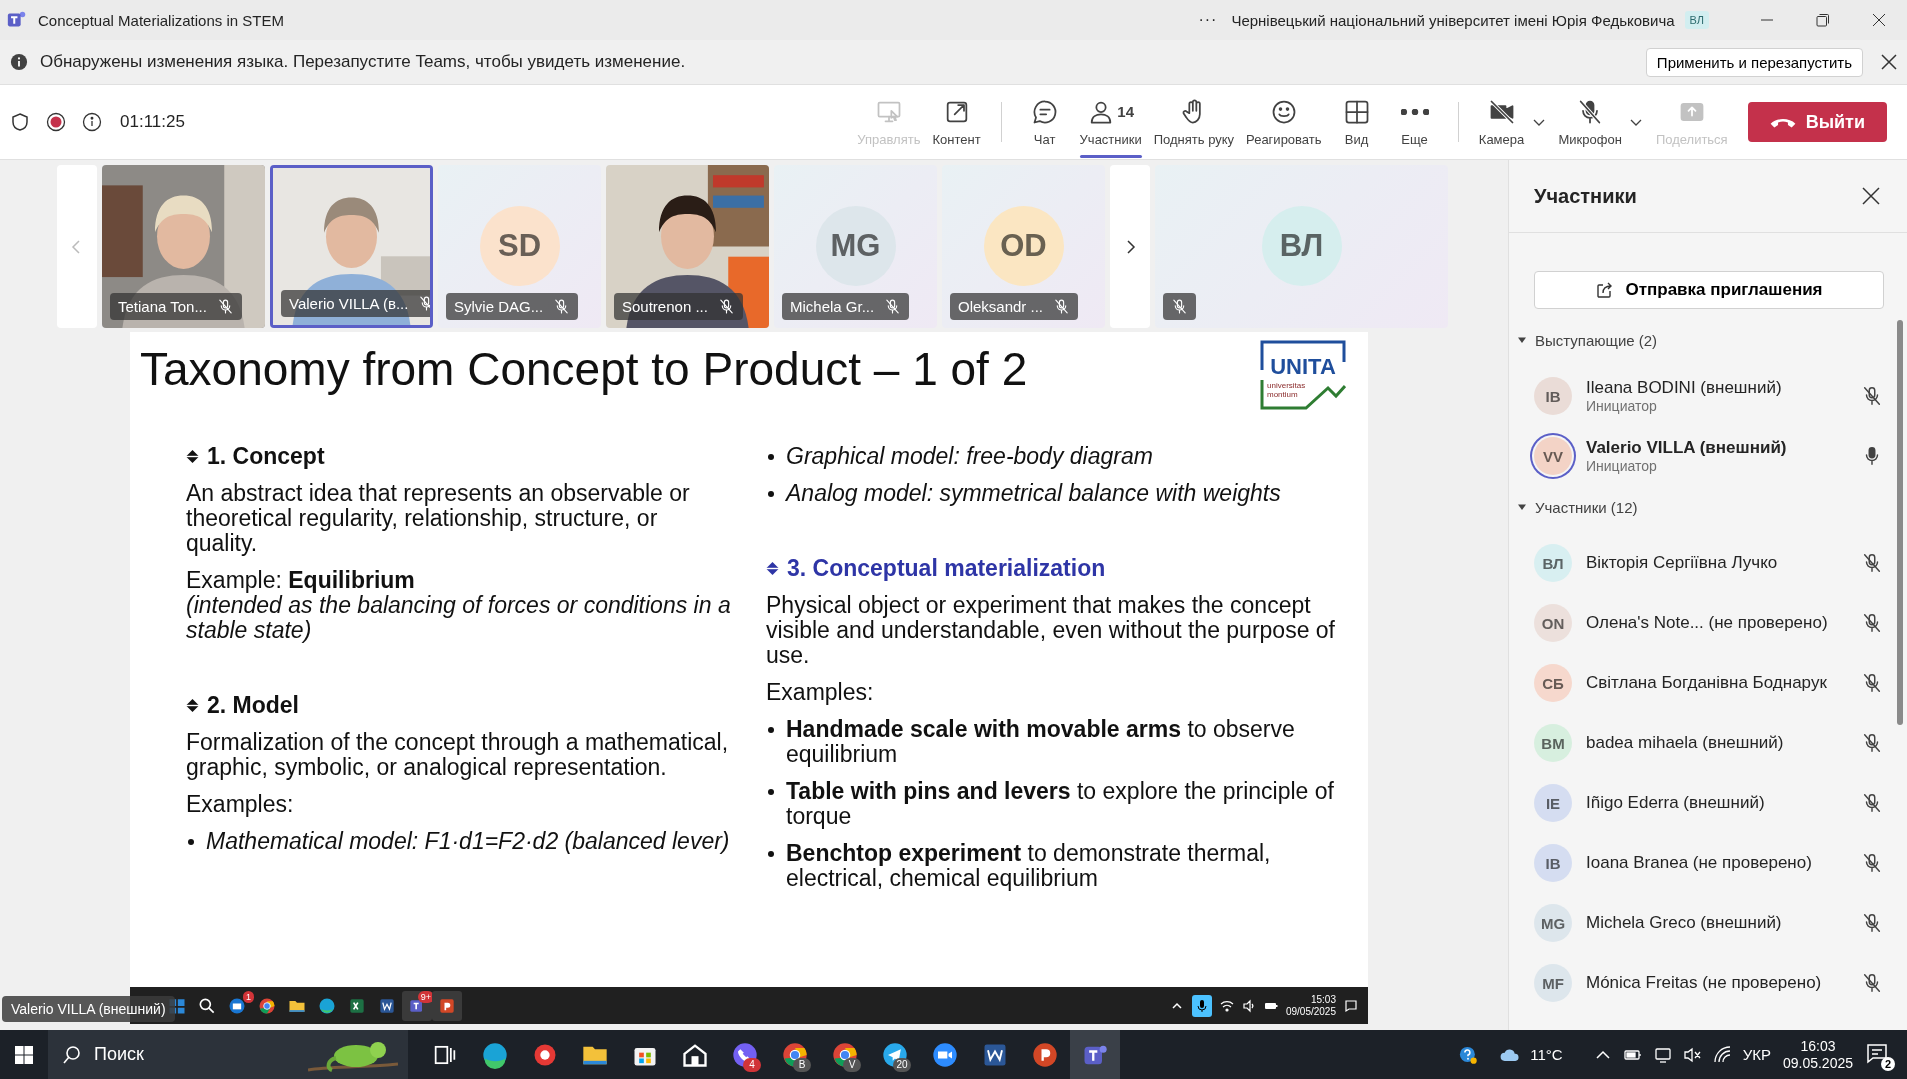  I want to click on avatar: СБ, so click(1553, 683).